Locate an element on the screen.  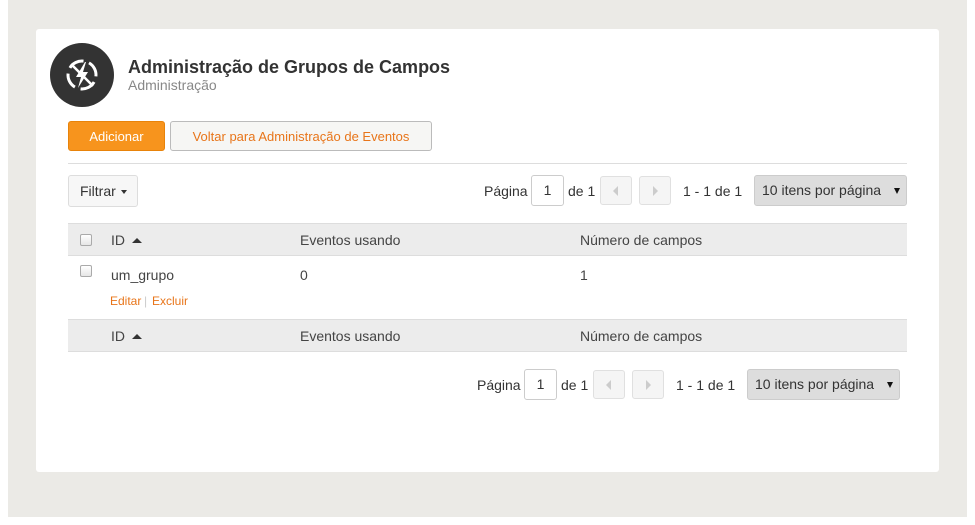
page-title: Administração de Grupos de Campos is located at coordinates (289, 67).